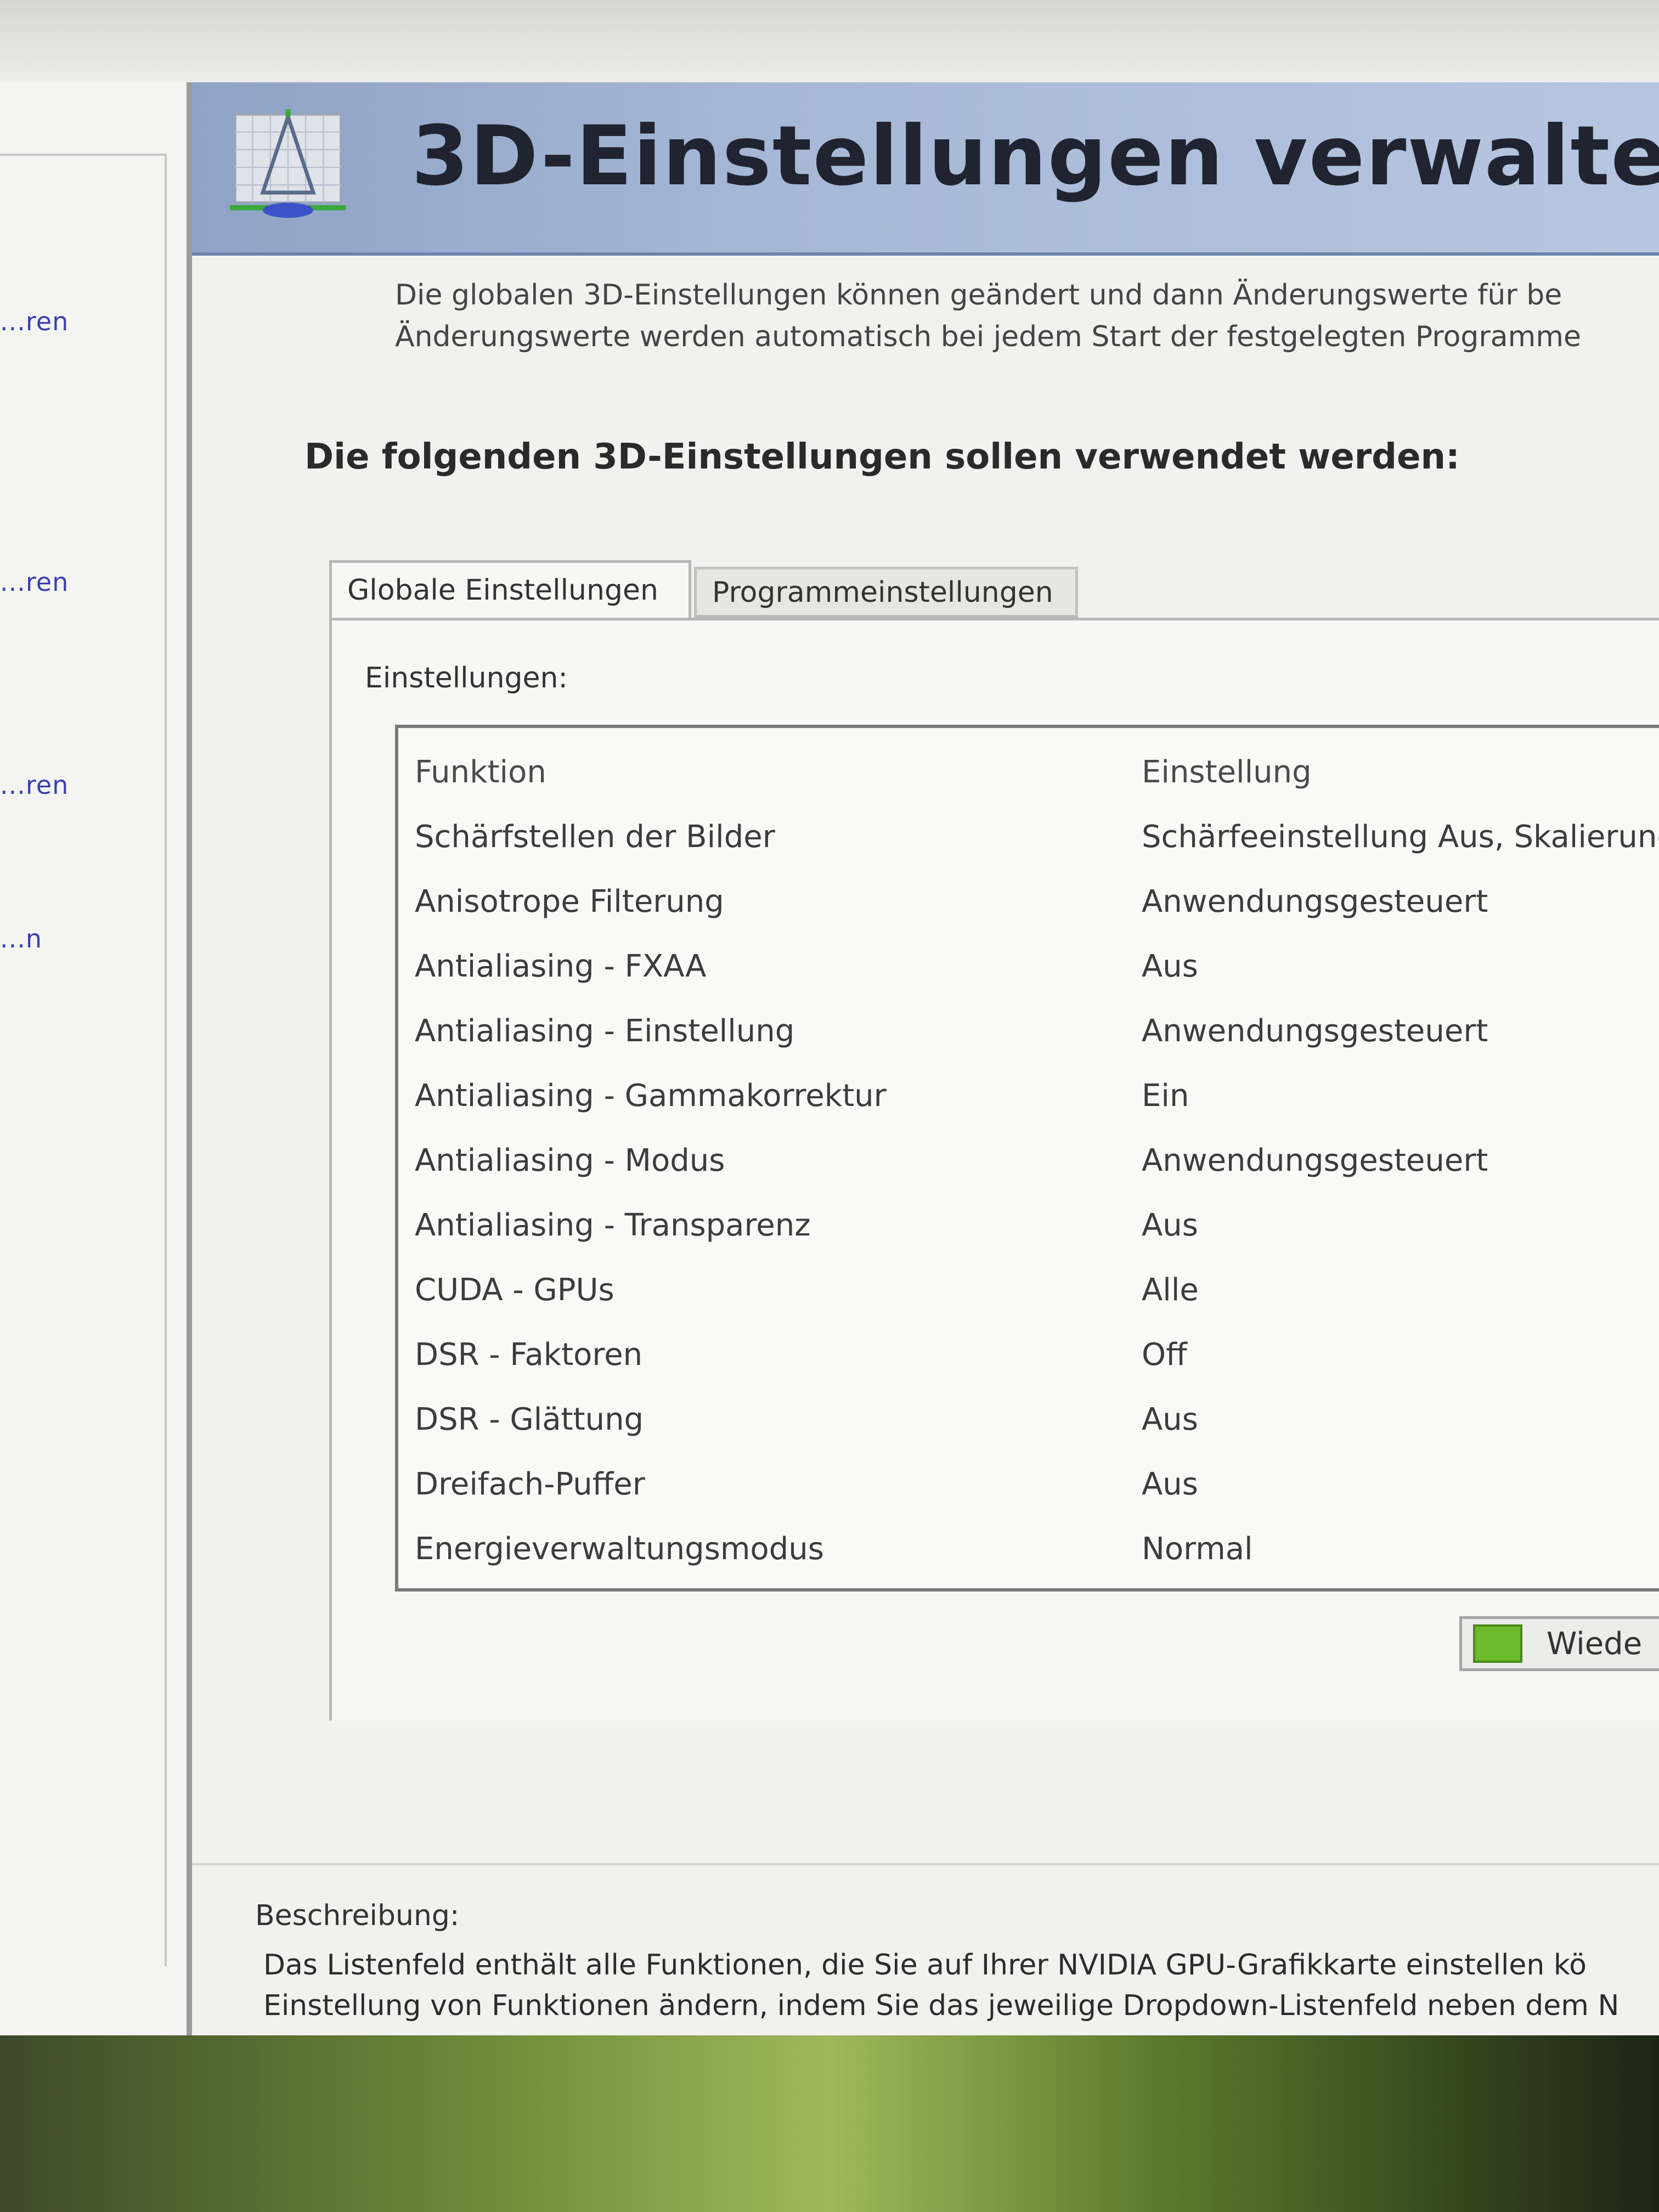 The height and width of the screenshot is (2212, 1659). What do you see at coordinates (1164, 1355) in the screenshot?
I see `setting-value: Off` at bounding box center [1164, 1355].